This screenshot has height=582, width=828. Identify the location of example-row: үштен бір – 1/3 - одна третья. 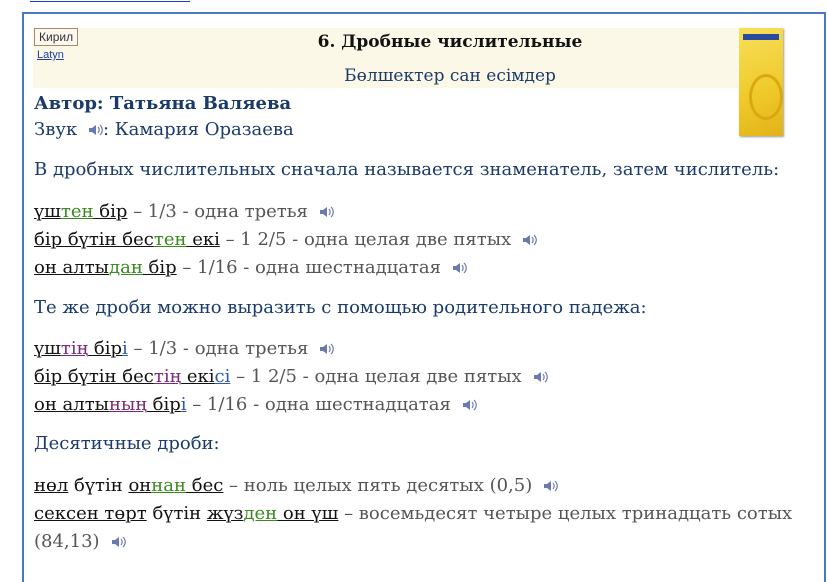
(184, 211).